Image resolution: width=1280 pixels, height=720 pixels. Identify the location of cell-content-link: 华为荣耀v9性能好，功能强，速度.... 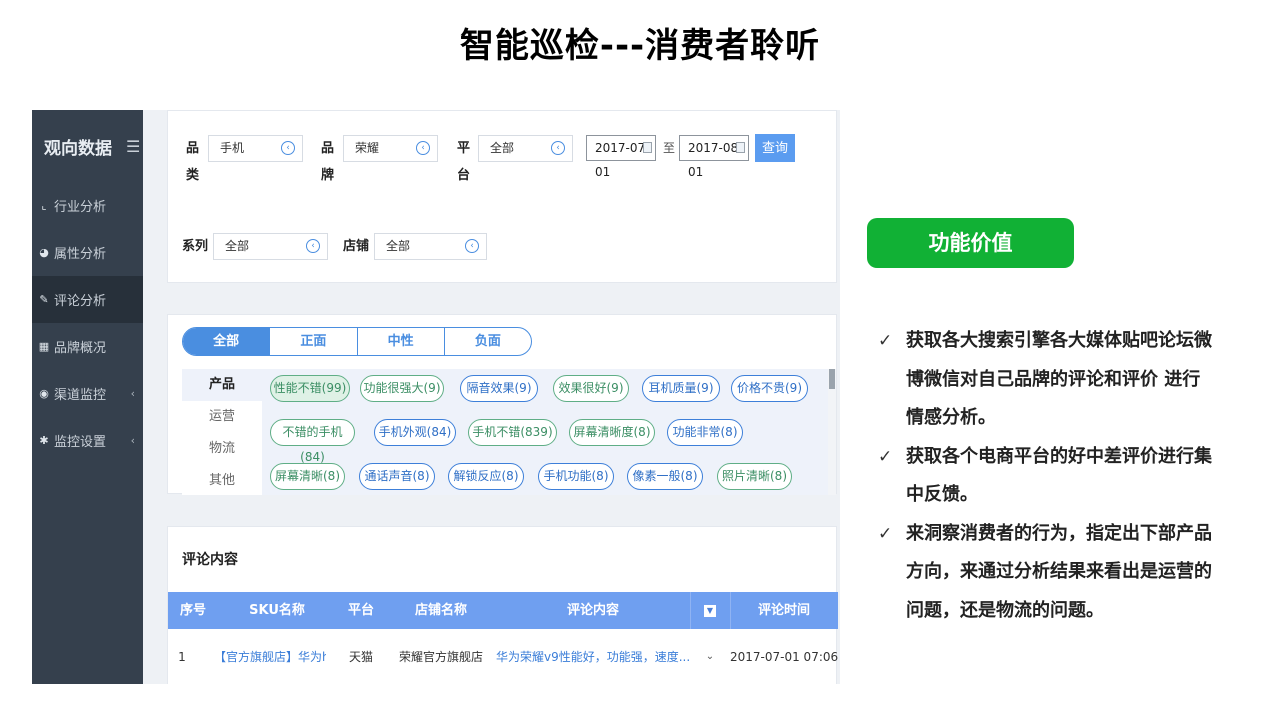
(593, 656).